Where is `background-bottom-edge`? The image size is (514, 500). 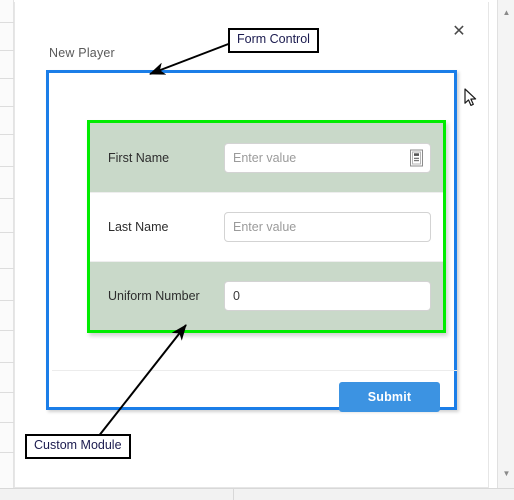
background-bottom-edge is located at coordinates (257, 494).